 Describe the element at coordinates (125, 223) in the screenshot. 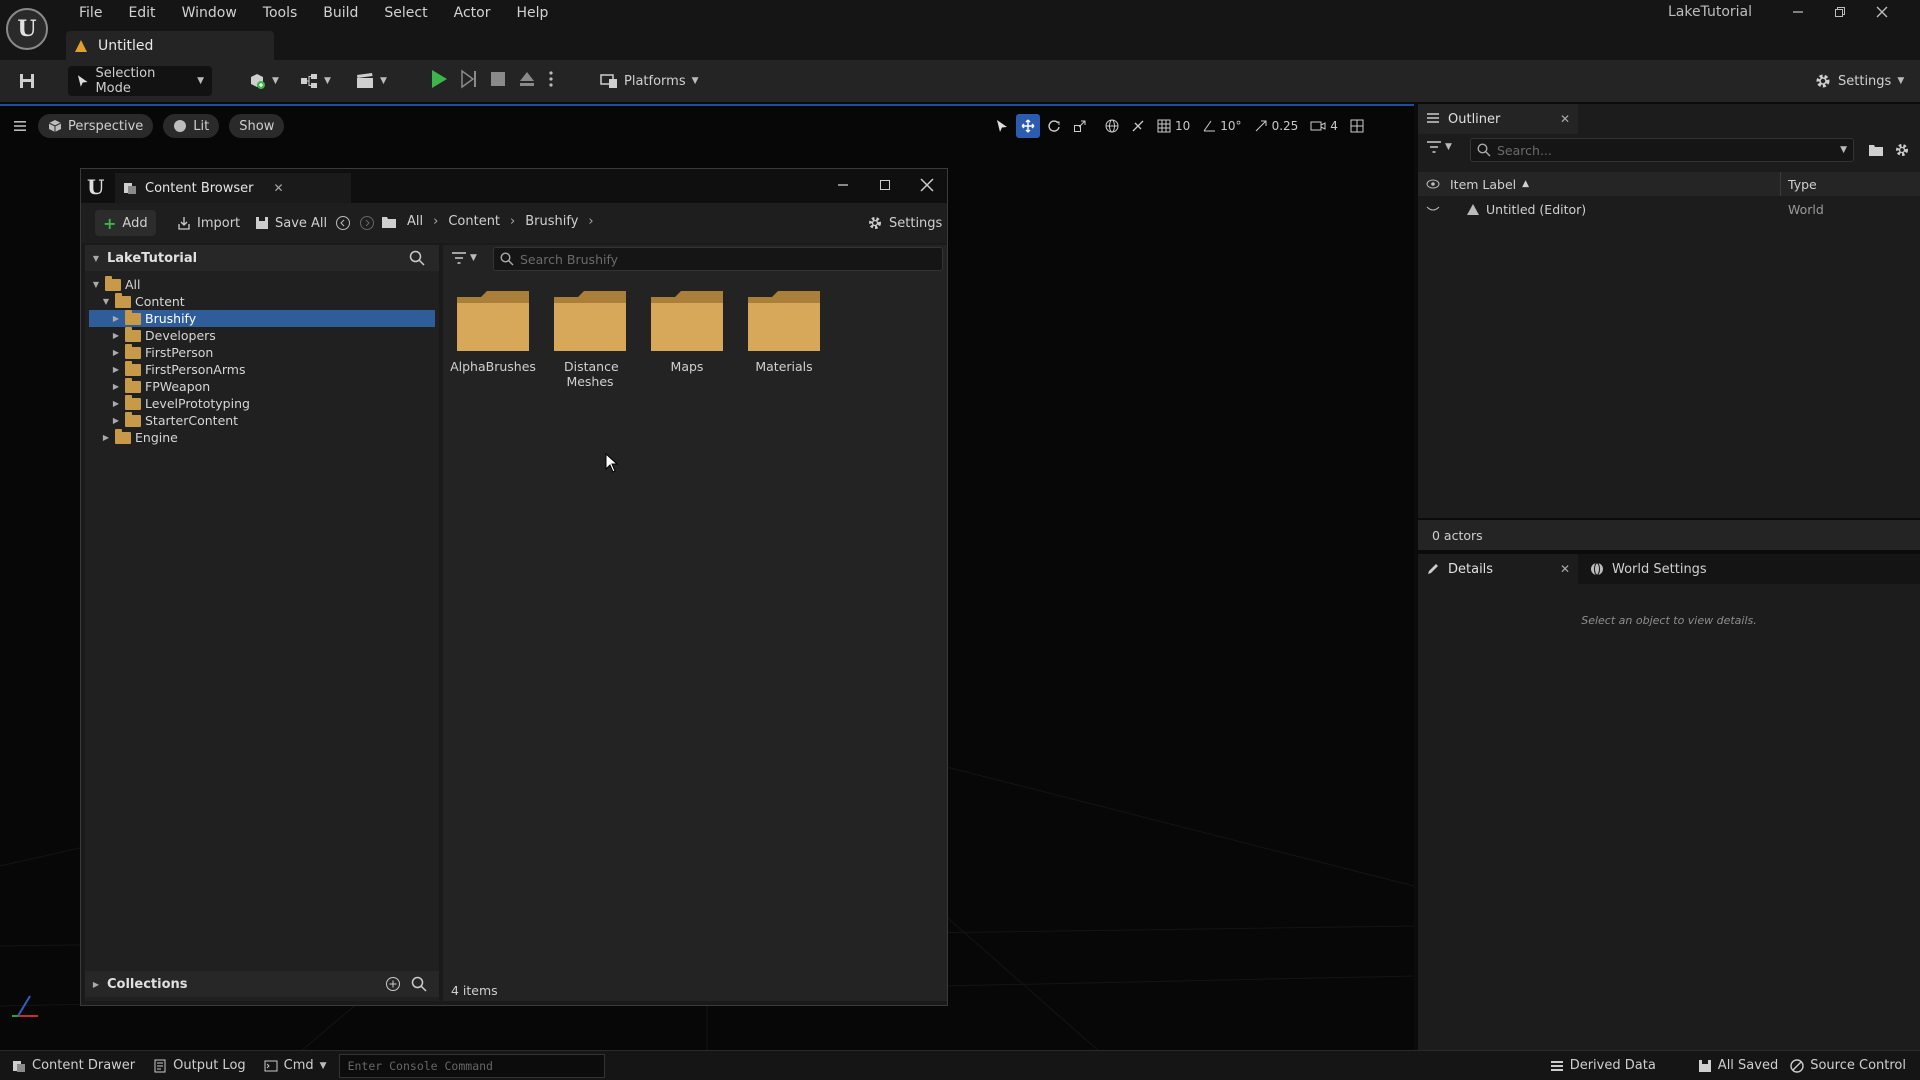

I see `add-button: + Add` at that location.